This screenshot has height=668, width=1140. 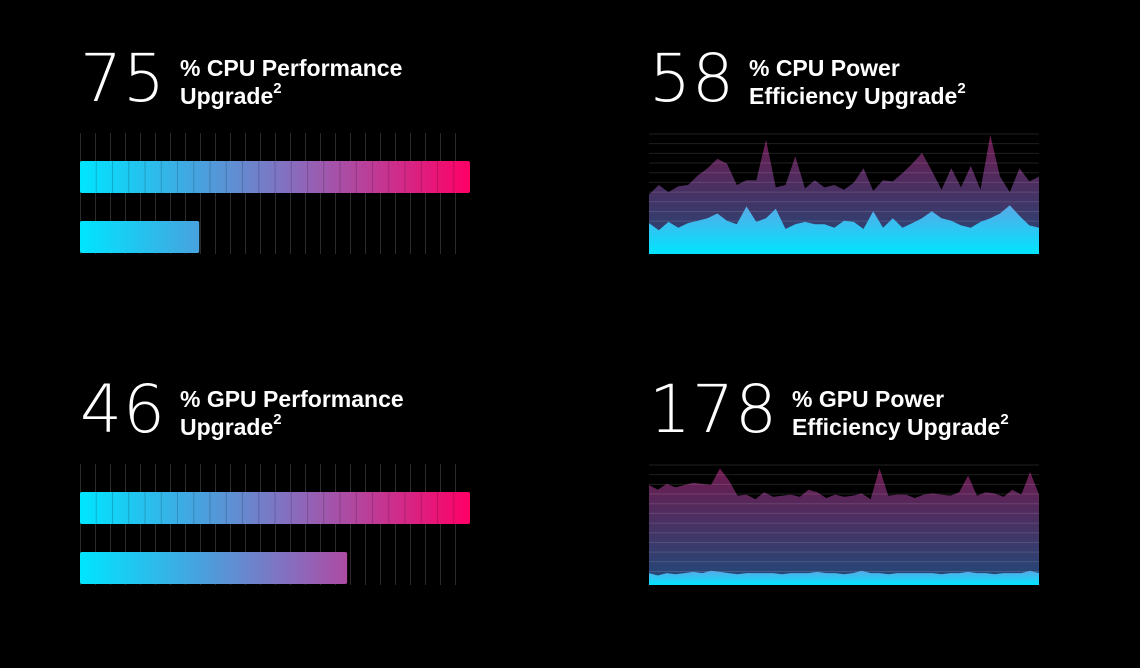 What do you see at coordinates (692, 78) in the screenshot?
I see `cpu-power-efficiency-value: 58` at bounding box center [692, 78].